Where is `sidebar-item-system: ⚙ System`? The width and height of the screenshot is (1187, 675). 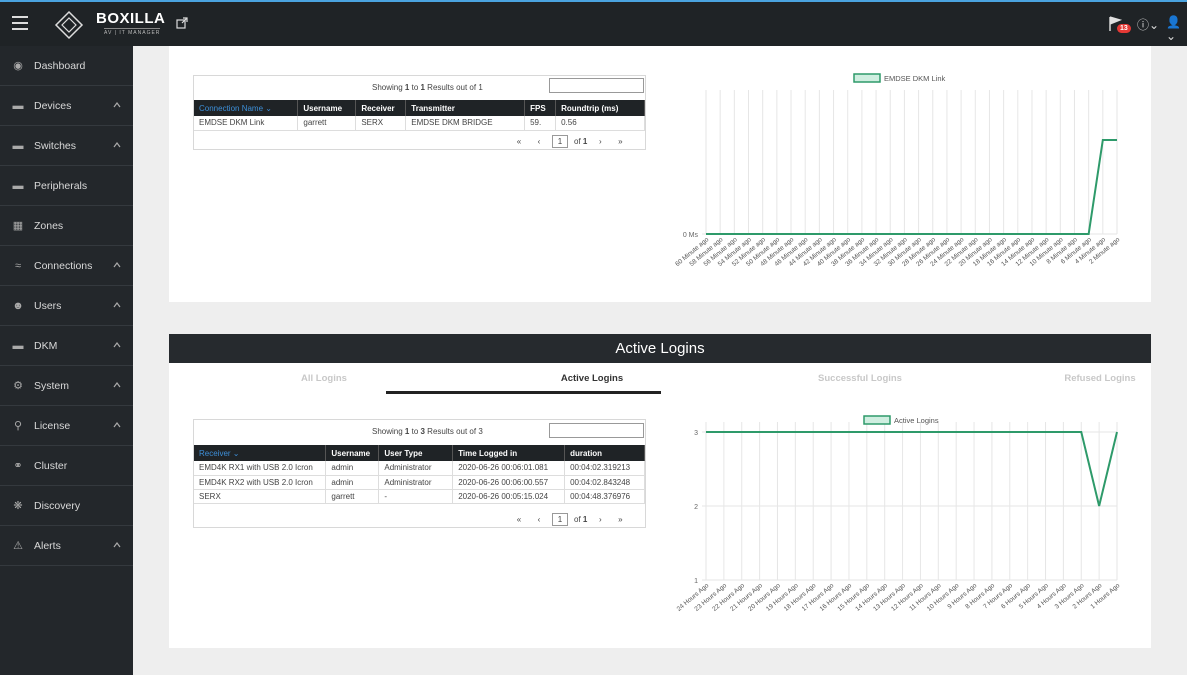
sidebar-item-system: ⚙ System is located at coordinates (66, 386).